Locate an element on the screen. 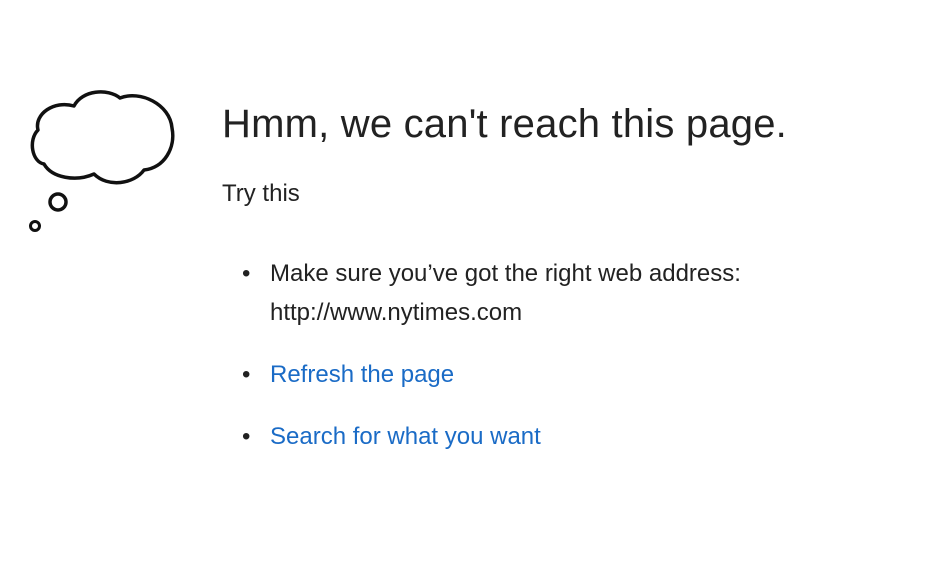 This screenshot has width=934, height=580. address-url: http://www.nytimes.com is located at coordinates (396, 312).